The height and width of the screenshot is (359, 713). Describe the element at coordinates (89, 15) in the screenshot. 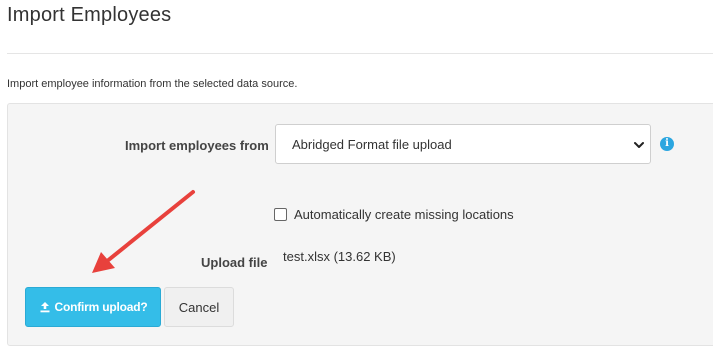

I see `page-title: Import Employees` at that location.